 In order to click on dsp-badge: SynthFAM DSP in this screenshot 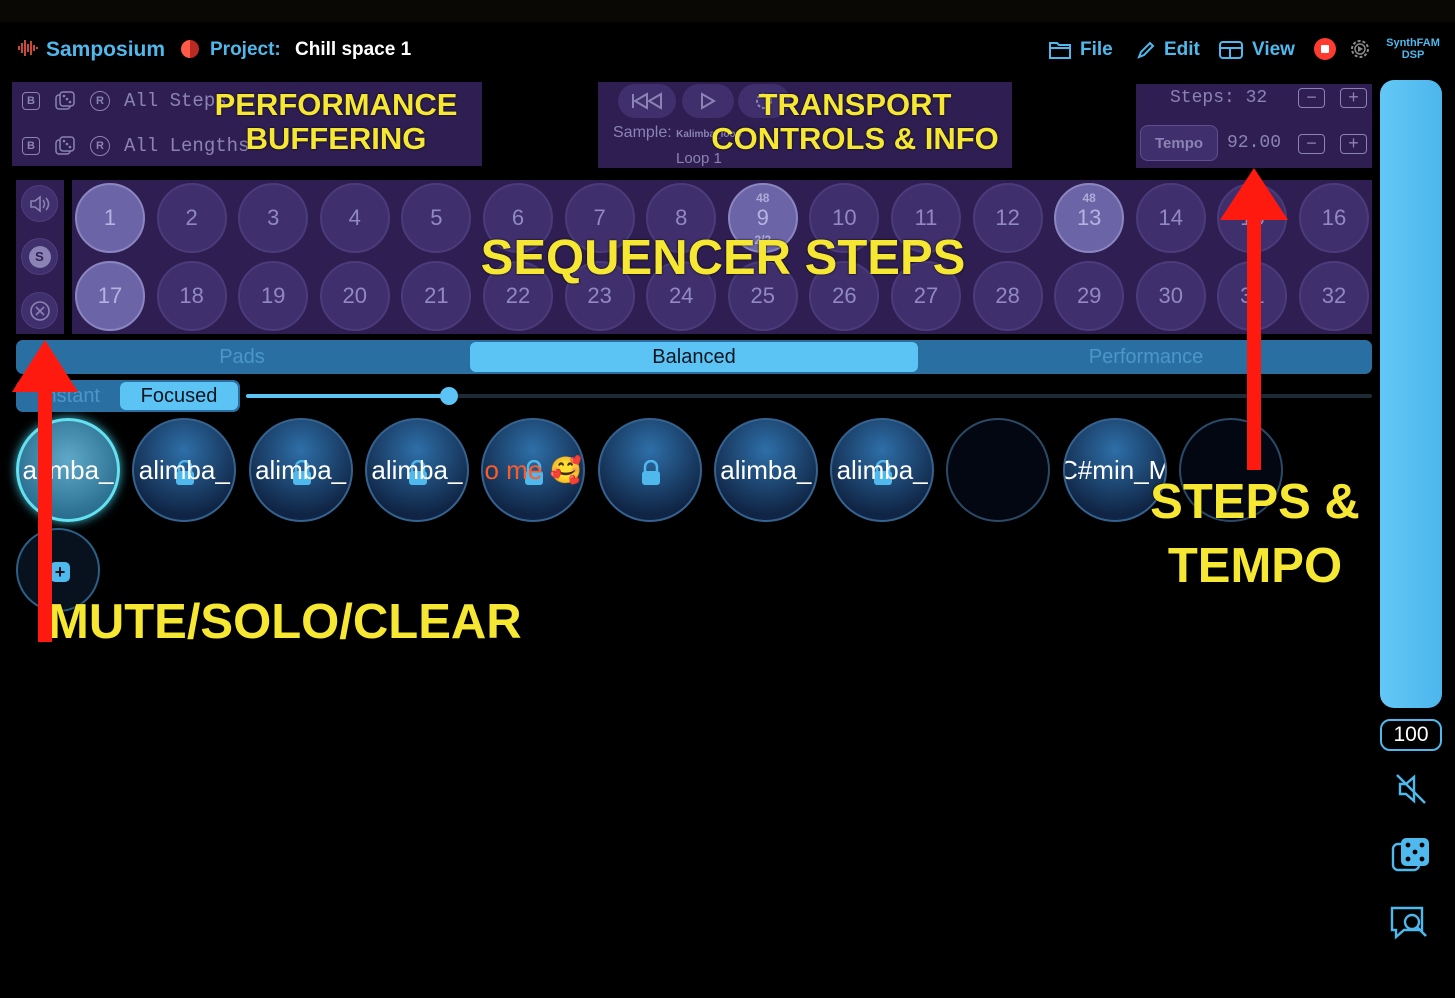, I will do `click(1413, 49)`.